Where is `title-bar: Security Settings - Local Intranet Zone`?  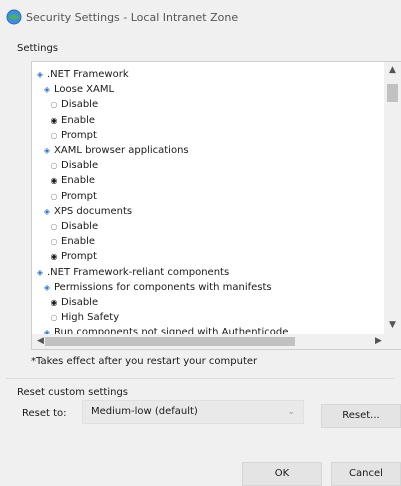 title-bar: Security Settings - Local Intranet Zone is located at coordinates (200, 17).